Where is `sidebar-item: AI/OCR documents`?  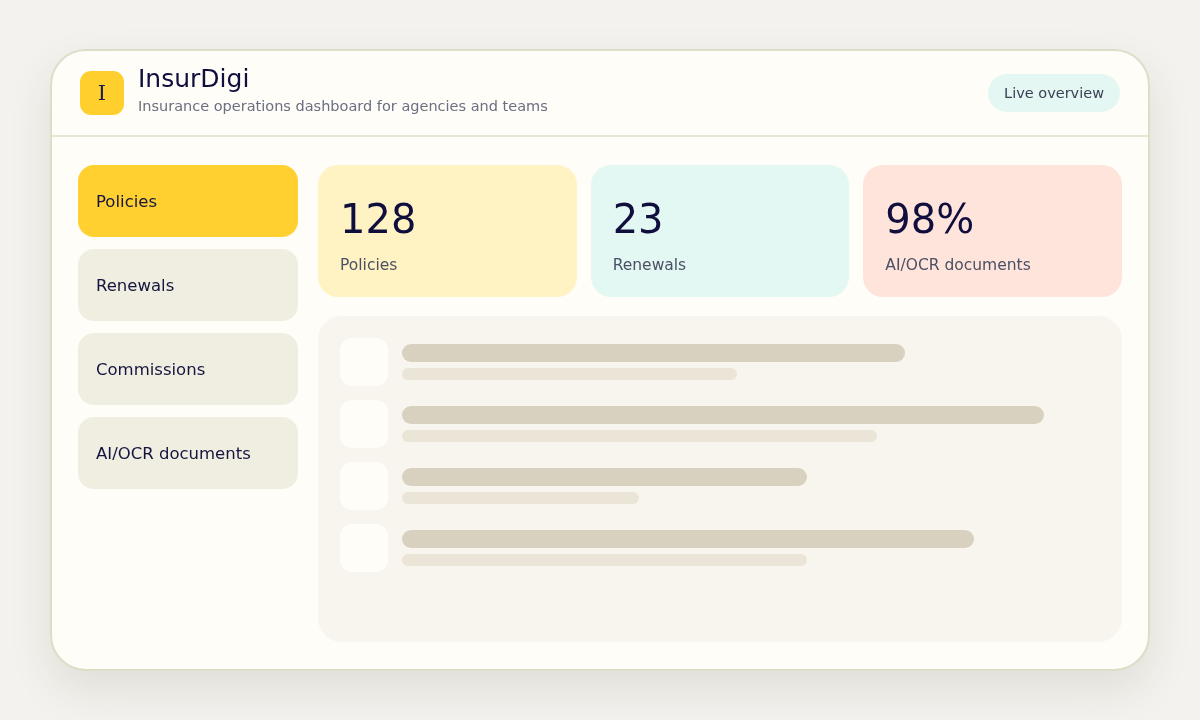
sidebar-item: AI/OCR documents is located at coordinates (188, 453).